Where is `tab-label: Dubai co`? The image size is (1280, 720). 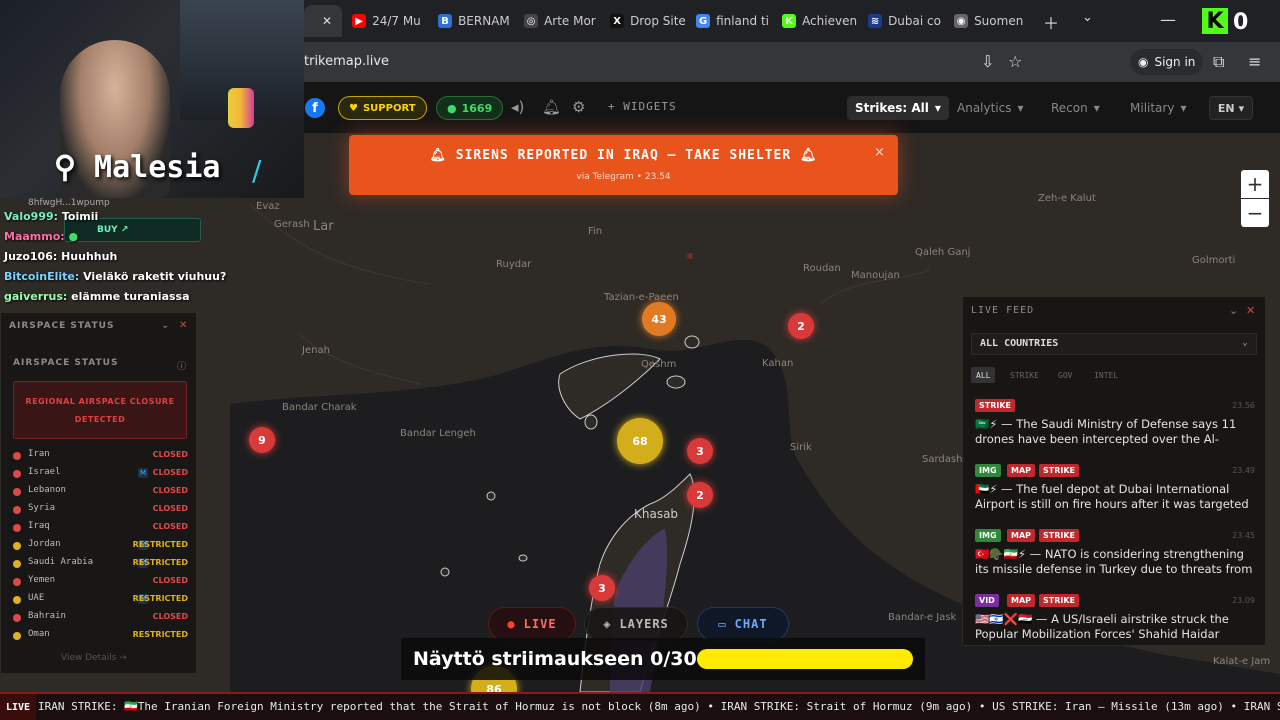
tab-label: Dubai co is located at coordinates (914, 21).